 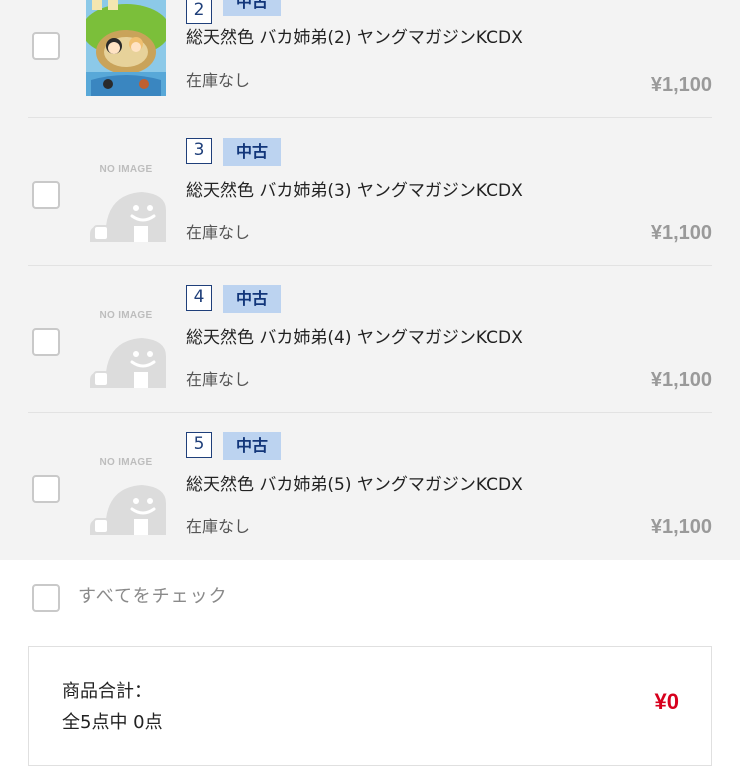 What do you see at coordinates (199, 445) in the screenshot?
I see `volume-number: 5` at bounding box center [199, 445].